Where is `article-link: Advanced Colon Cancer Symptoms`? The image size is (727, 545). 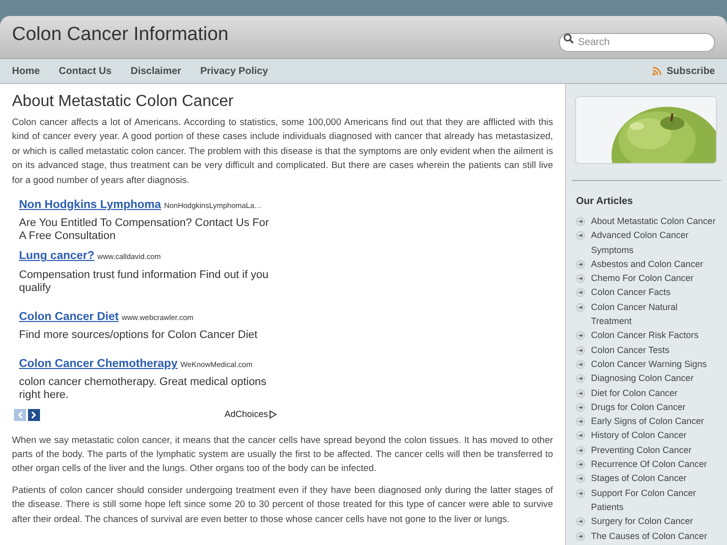
article-link: Advanced Colon Cancer Symptoms is located at coordinates (654, 242).